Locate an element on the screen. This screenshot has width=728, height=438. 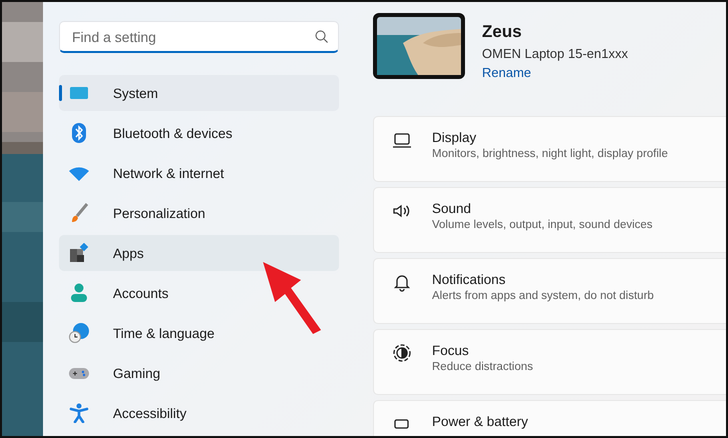
card-subtitle: Volume levels, output, input, sound devices is located at coordinates (542, 225).